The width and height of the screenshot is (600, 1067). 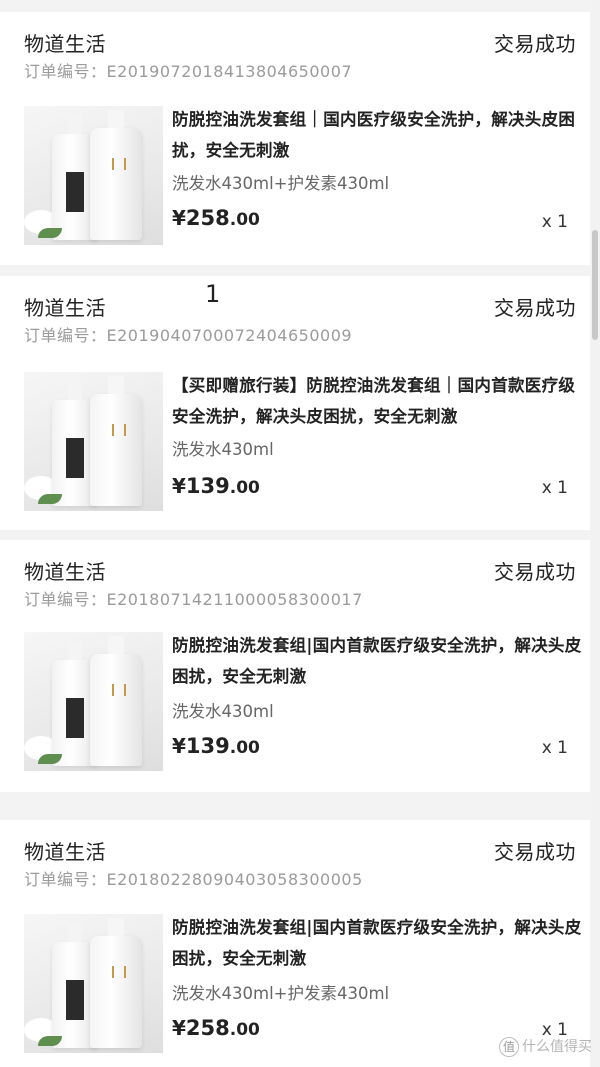 I want to click on watermark-logo-icon: 值, so click(x=509, y=1047).